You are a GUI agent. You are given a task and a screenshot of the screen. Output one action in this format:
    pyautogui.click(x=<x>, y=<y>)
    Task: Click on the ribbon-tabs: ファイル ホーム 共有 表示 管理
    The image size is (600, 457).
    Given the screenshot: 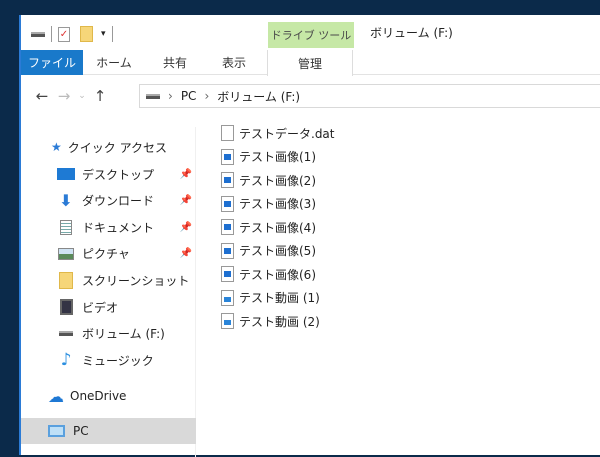 What is the action you would take?
    pyautogui.click(x=310, y=63)
    